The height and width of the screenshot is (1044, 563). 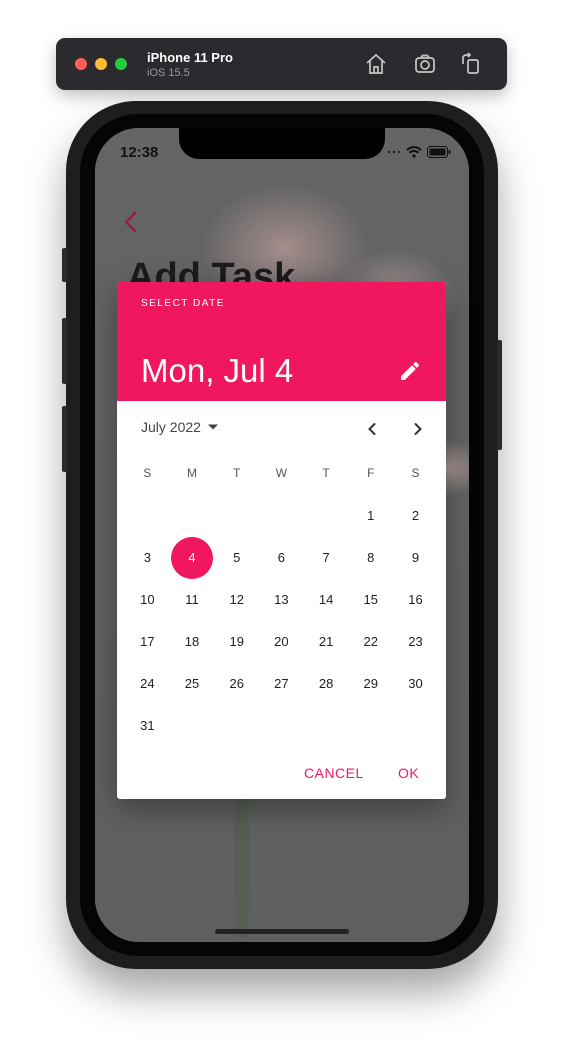 What do you see at coordinates (236, 600) in the screenshot?
I see `calendar-day: 12` at bounding box center [236, 600].